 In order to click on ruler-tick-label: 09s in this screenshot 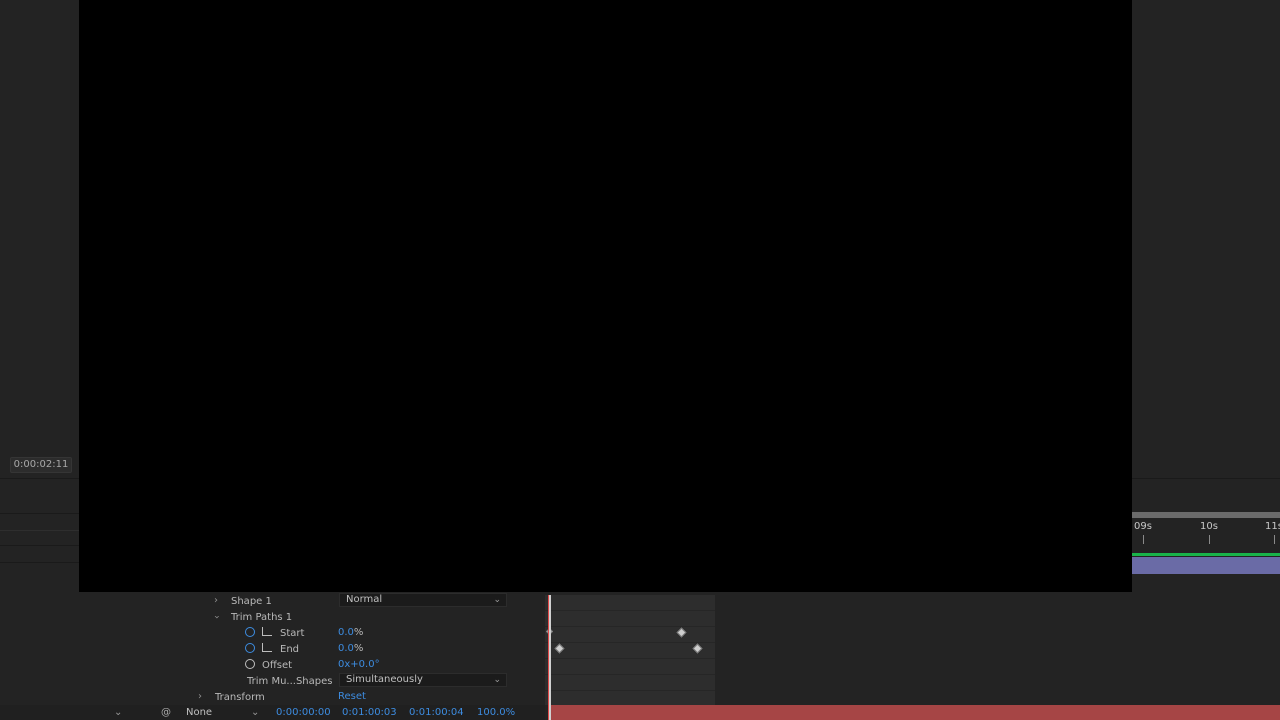, I will do `click(1143, 526)`.